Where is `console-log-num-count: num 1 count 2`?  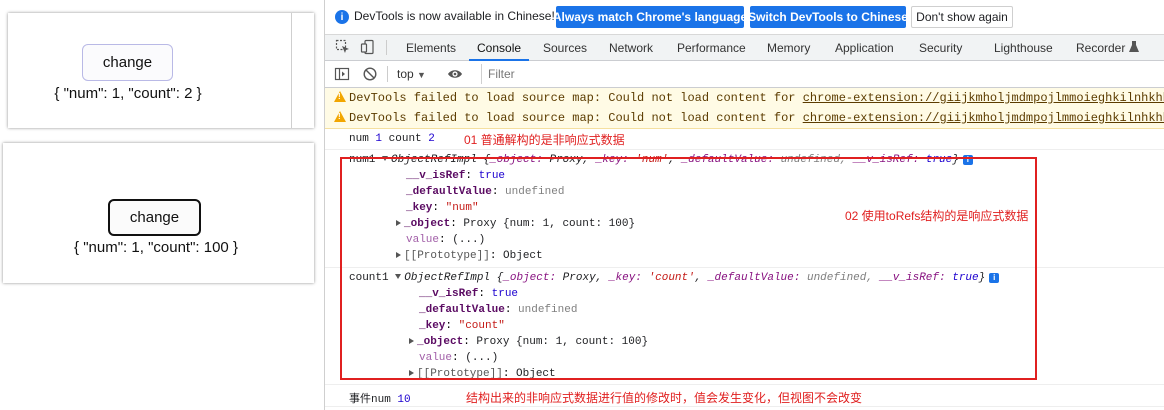 console-log-num-count: num 1 count 2 is located at coordinates (392, 139).